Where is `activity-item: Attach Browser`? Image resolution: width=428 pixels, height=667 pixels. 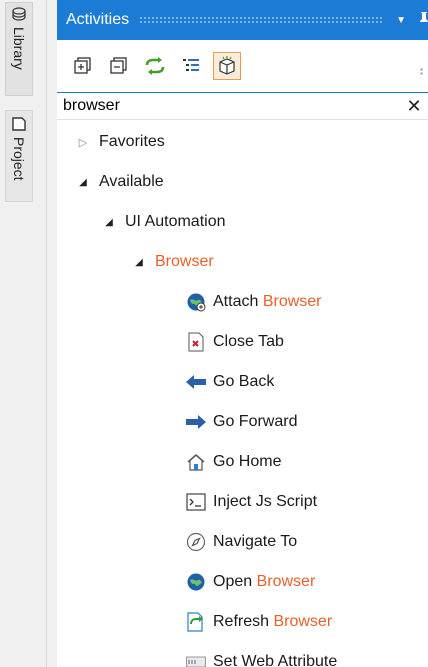
activity-item: Attach Browser is located at coordinates (242, 302).